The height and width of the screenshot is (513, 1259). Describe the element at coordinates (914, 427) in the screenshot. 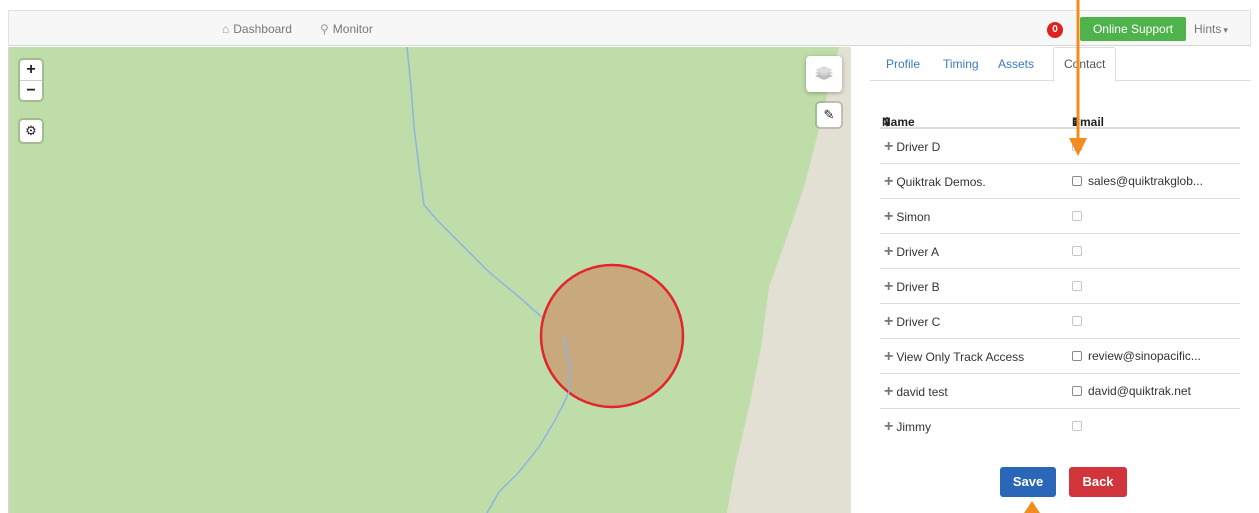

I see `contact-name-label: Jimmy` at that location.